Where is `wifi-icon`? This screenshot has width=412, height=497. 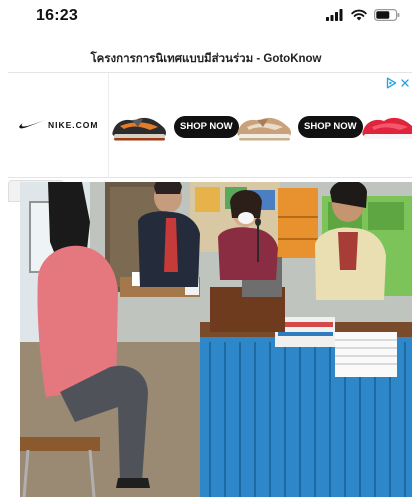 wifi-icon is located at coordinates (359, 15).